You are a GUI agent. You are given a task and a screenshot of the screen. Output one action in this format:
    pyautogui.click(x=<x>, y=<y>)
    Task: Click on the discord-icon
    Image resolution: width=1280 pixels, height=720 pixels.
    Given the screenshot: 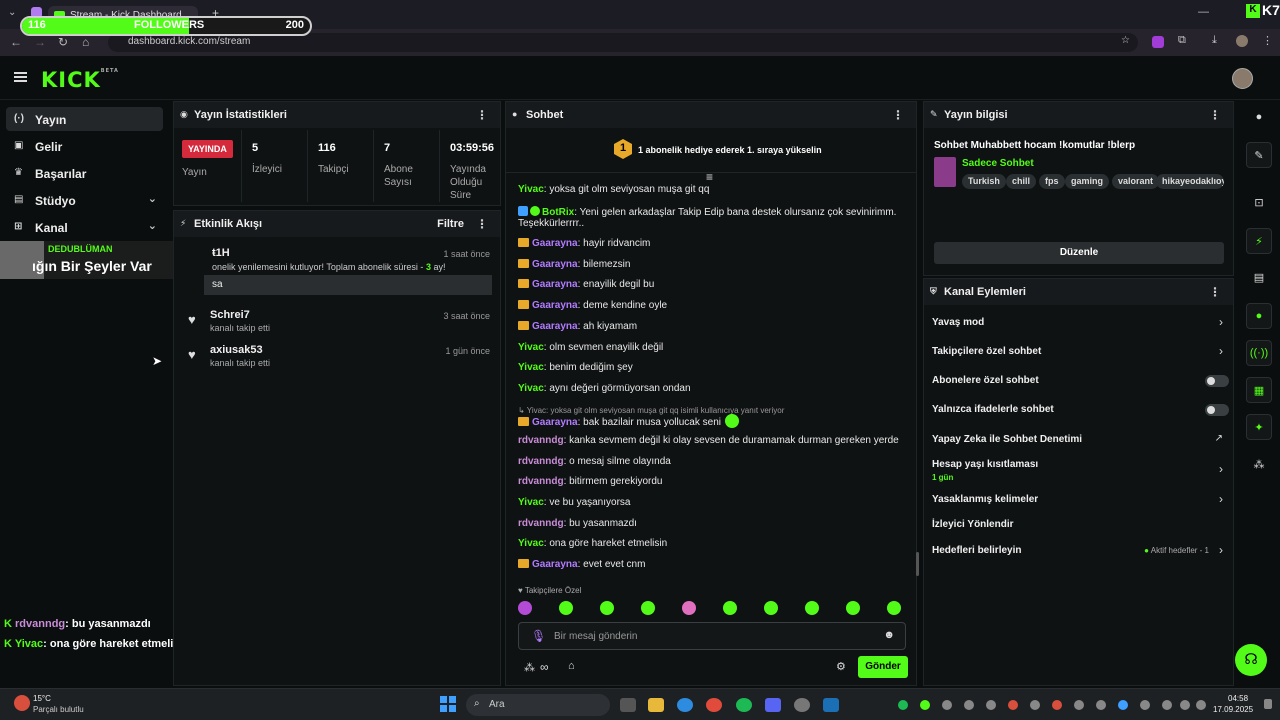 What is the action you would take?
    pyautogui.click(x=773, y=705)
    